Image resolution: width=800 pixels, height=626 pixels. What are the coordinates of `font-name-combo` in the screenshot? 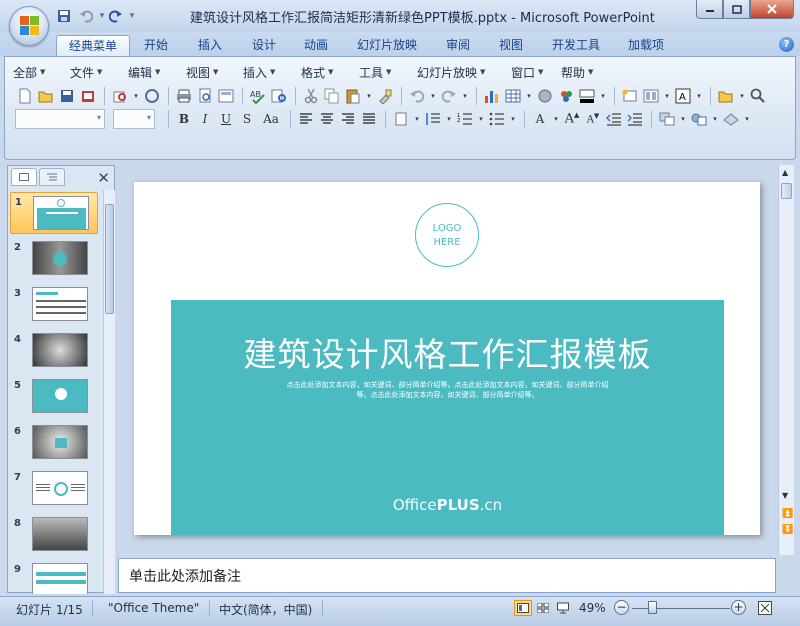 It's located at (60, 119).